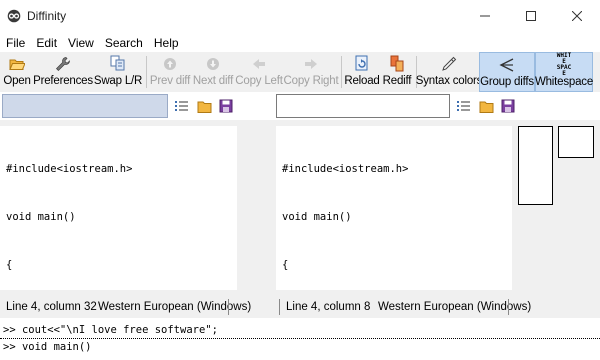 The width and height of the screenshot is (600, 360). Describe the element at coordinates (259, 81) in the screenshot. I see `copy-left-label: Copy Left` at that location.